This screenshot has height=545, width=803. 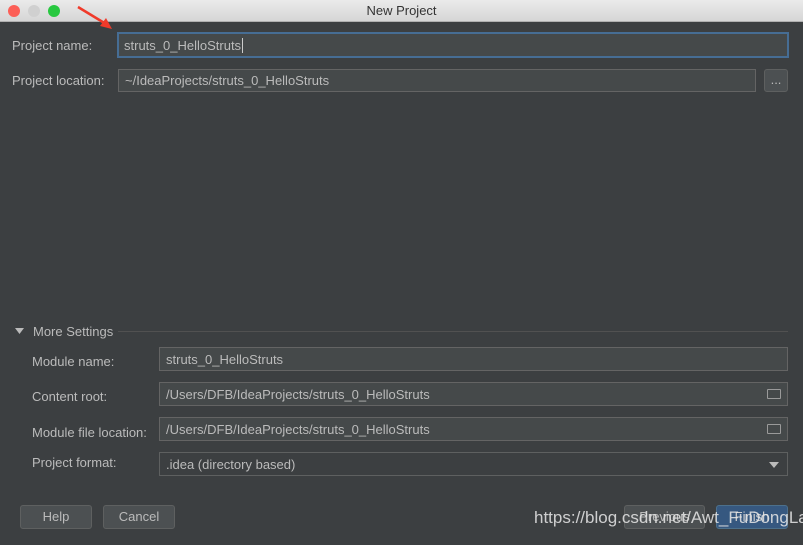 What do you see at coordinates (94, 17) in the screenshot?
I see `red-arrow-annotation-icon` at bounding box center [94, 17].